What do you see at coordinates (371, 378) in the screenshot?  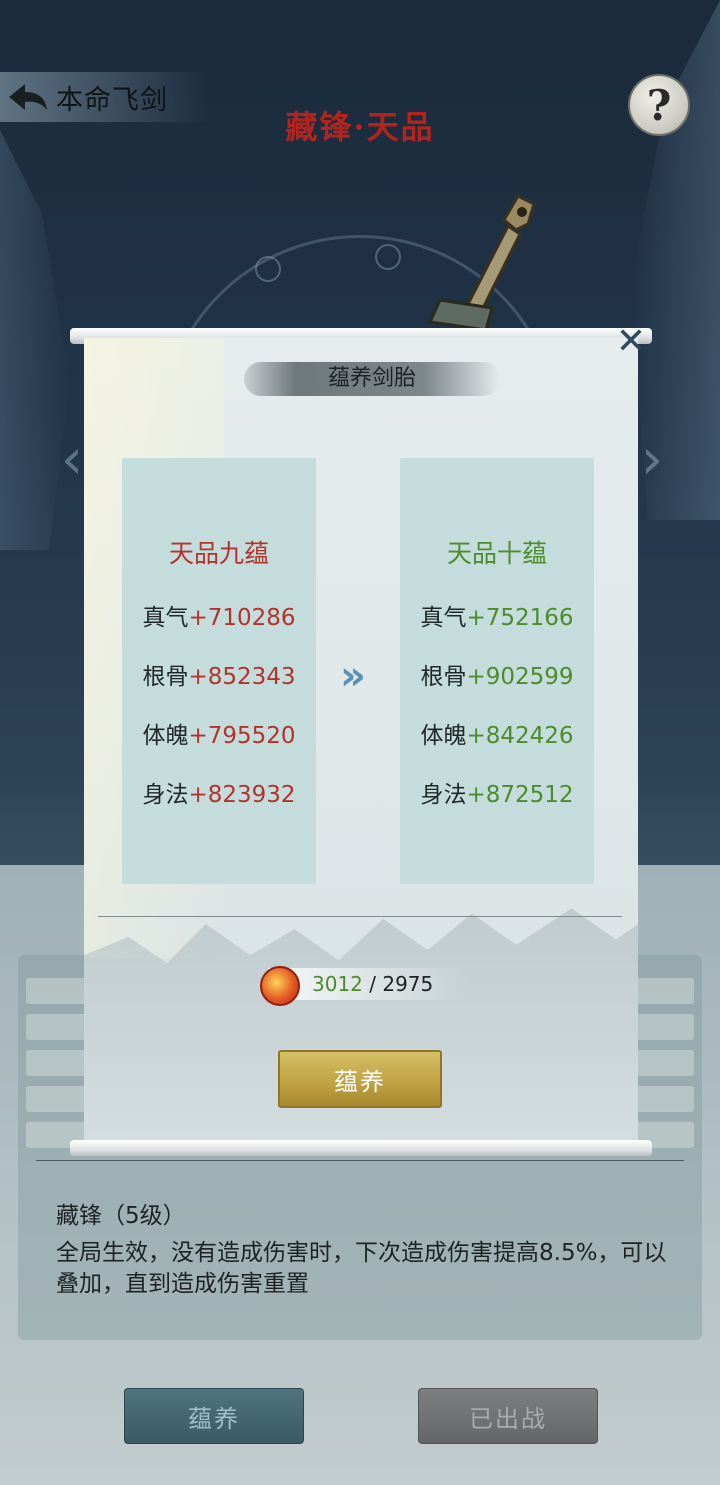 I see `modal-title: 蕴养剑胎` at bounding box center [371, 378].